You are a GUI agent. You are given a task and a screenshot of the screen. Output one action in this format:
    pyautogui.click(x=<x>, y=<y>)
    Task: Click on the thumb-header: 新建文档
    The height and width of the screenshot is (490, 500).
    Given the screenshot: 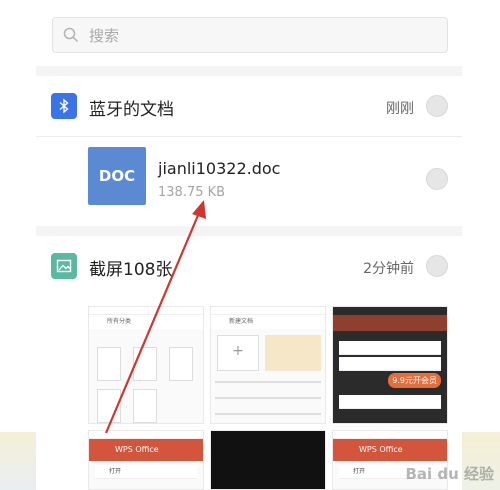 What is the action you would take?
    pyautogui.click(x=268, y=322)
    